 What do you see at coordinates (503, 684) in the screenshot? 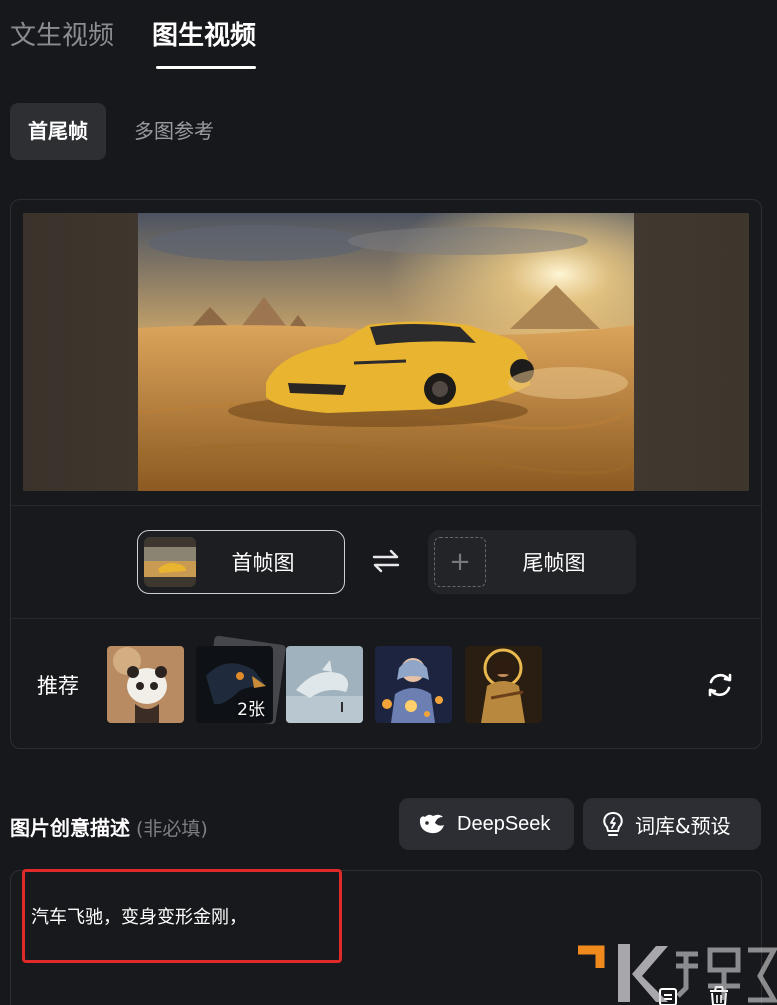
I see `recommend-thumb-goddess` at bounding box center [503, 684].